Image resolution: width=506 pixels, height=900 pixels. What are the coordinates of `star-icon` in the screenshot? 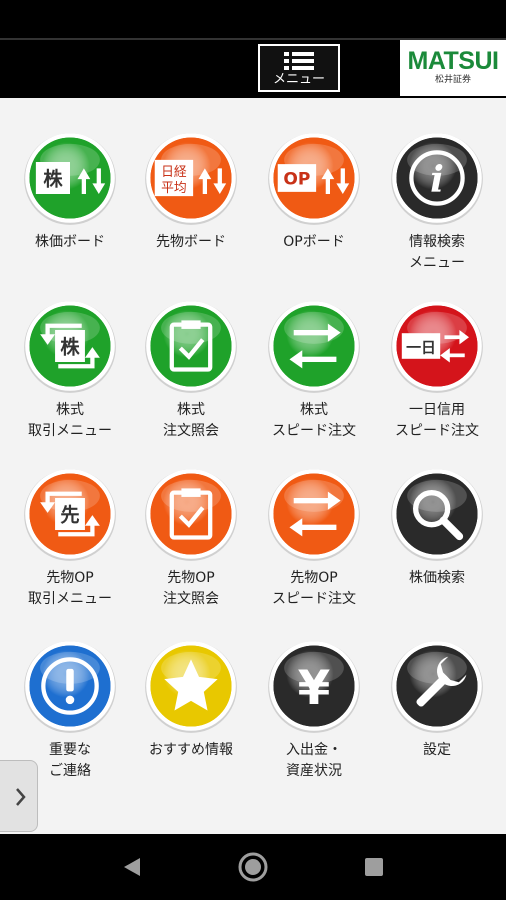 It's located at (191, 687).